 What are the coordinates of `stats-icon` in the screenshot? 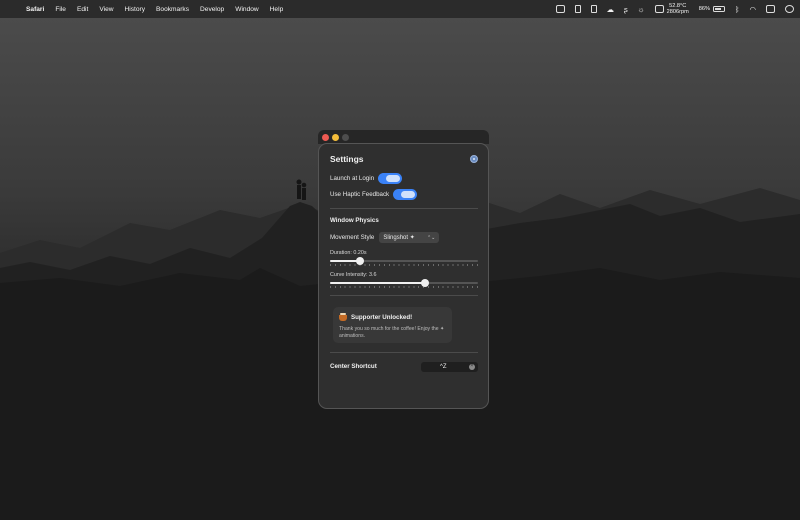 It's located at (659, 9).